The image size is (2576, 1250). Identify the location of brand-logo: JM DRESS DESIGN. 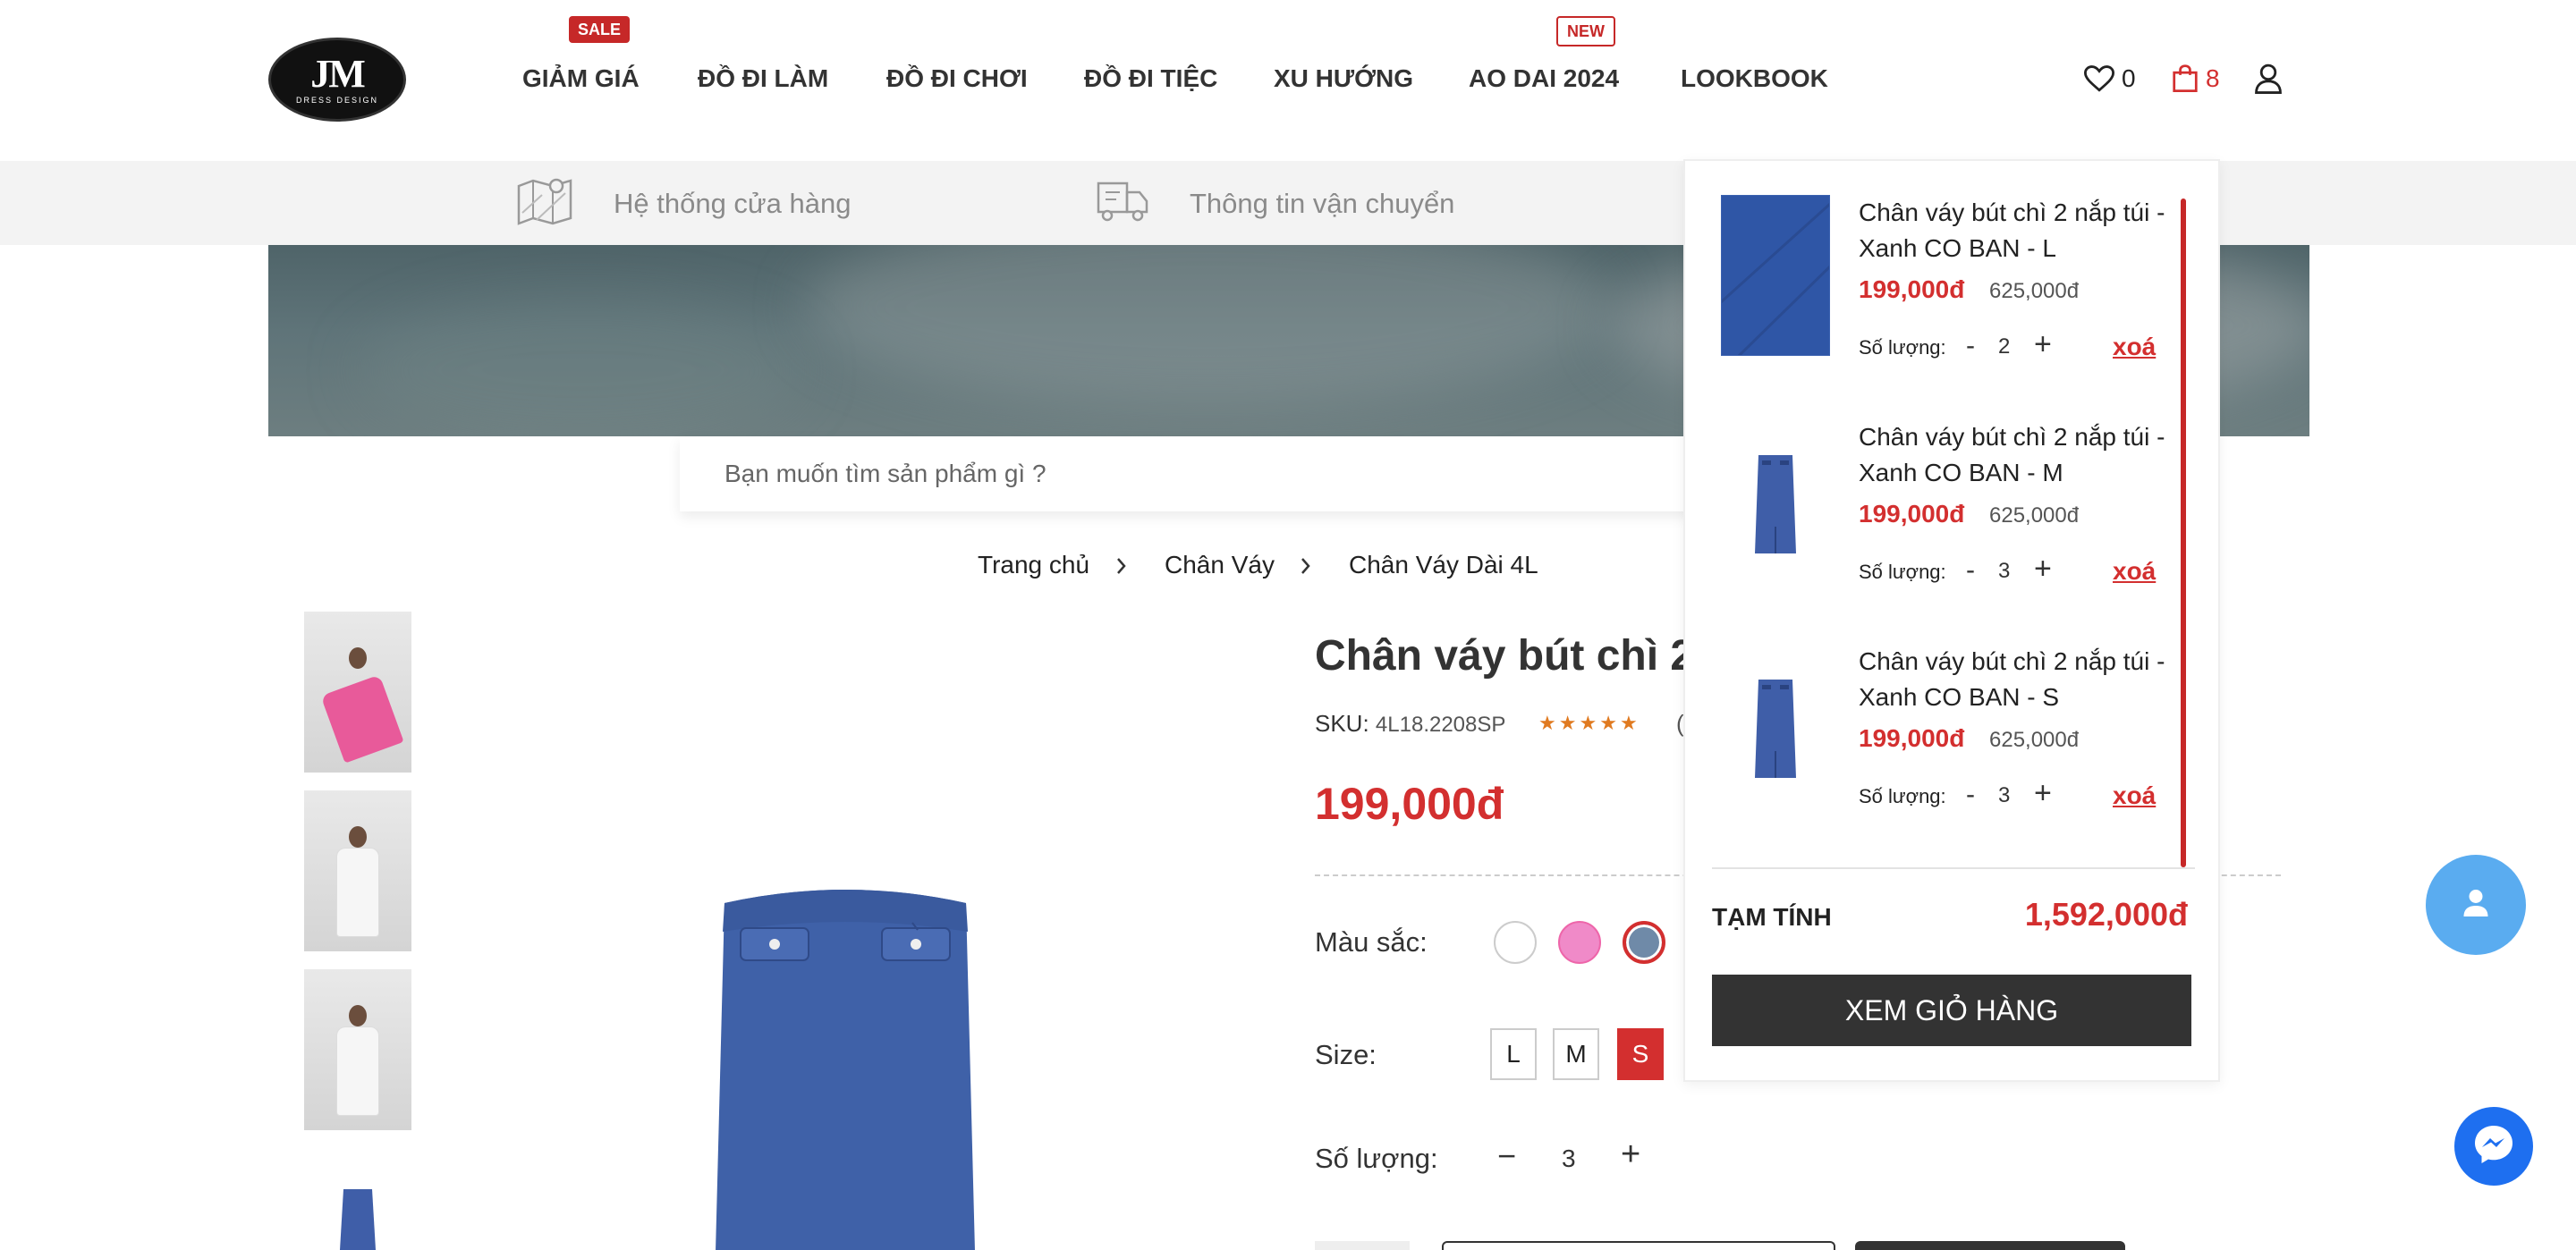
(337, 80).